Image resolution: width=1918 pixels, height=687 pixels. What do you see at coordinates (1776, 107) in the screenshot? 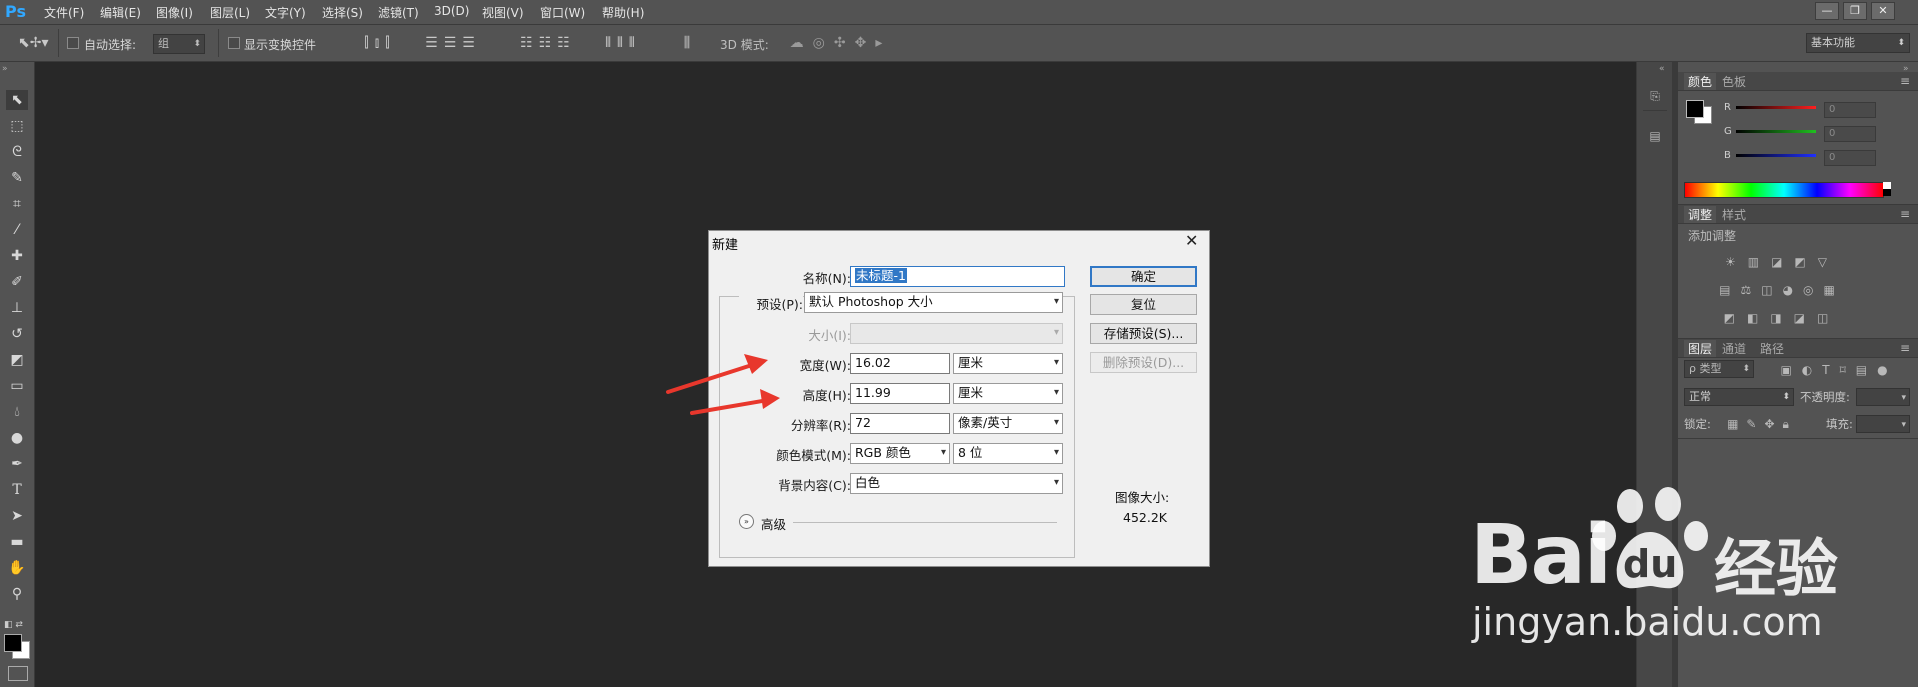
I see `channel-r-slider` at bounding box center [1776, 107].